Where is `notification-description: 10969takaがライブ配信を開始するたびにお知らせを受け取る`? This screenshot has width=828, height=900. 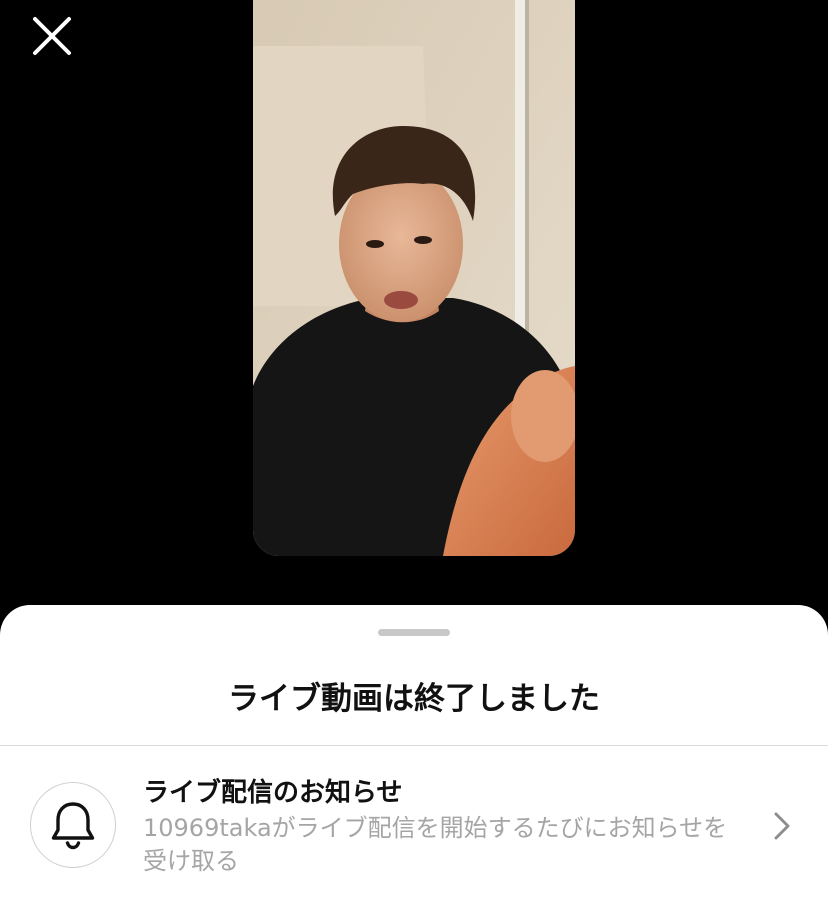 notification-description: 10969takaがライブ配信を開始するたびにお知らせを受け取る is located at coordinates (435, 844).